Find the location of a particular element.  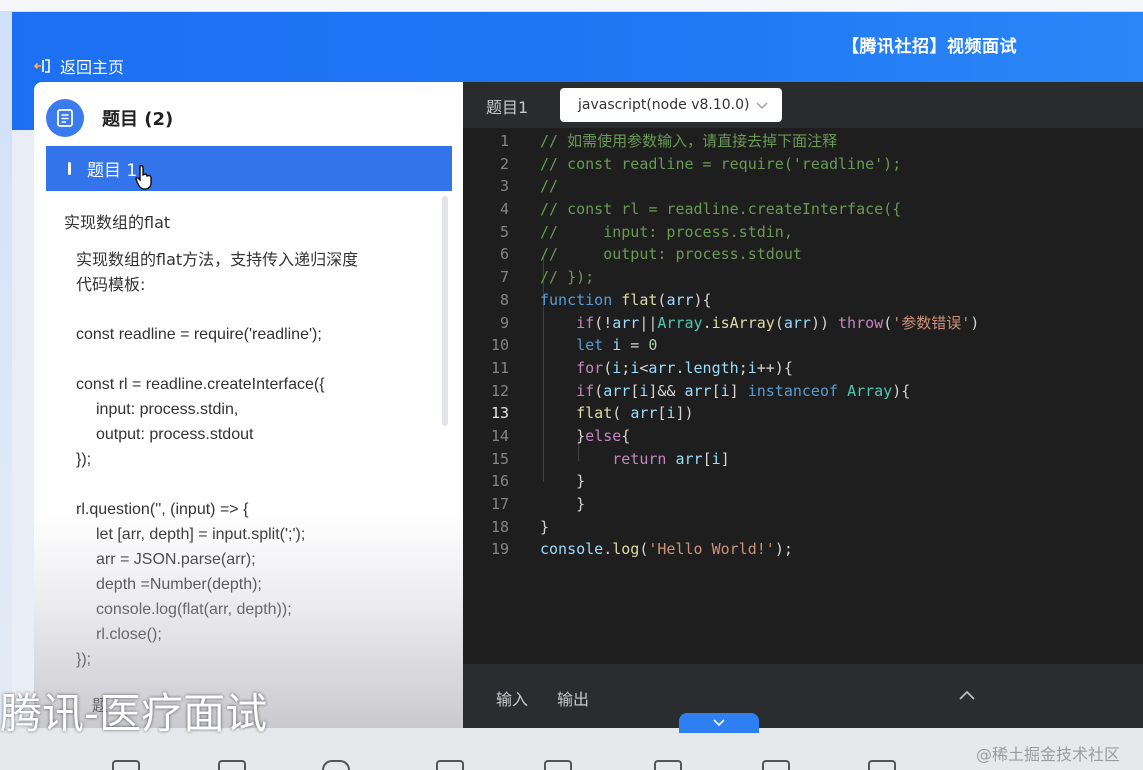

line-number: 7 is located at coordinates (504, 277).